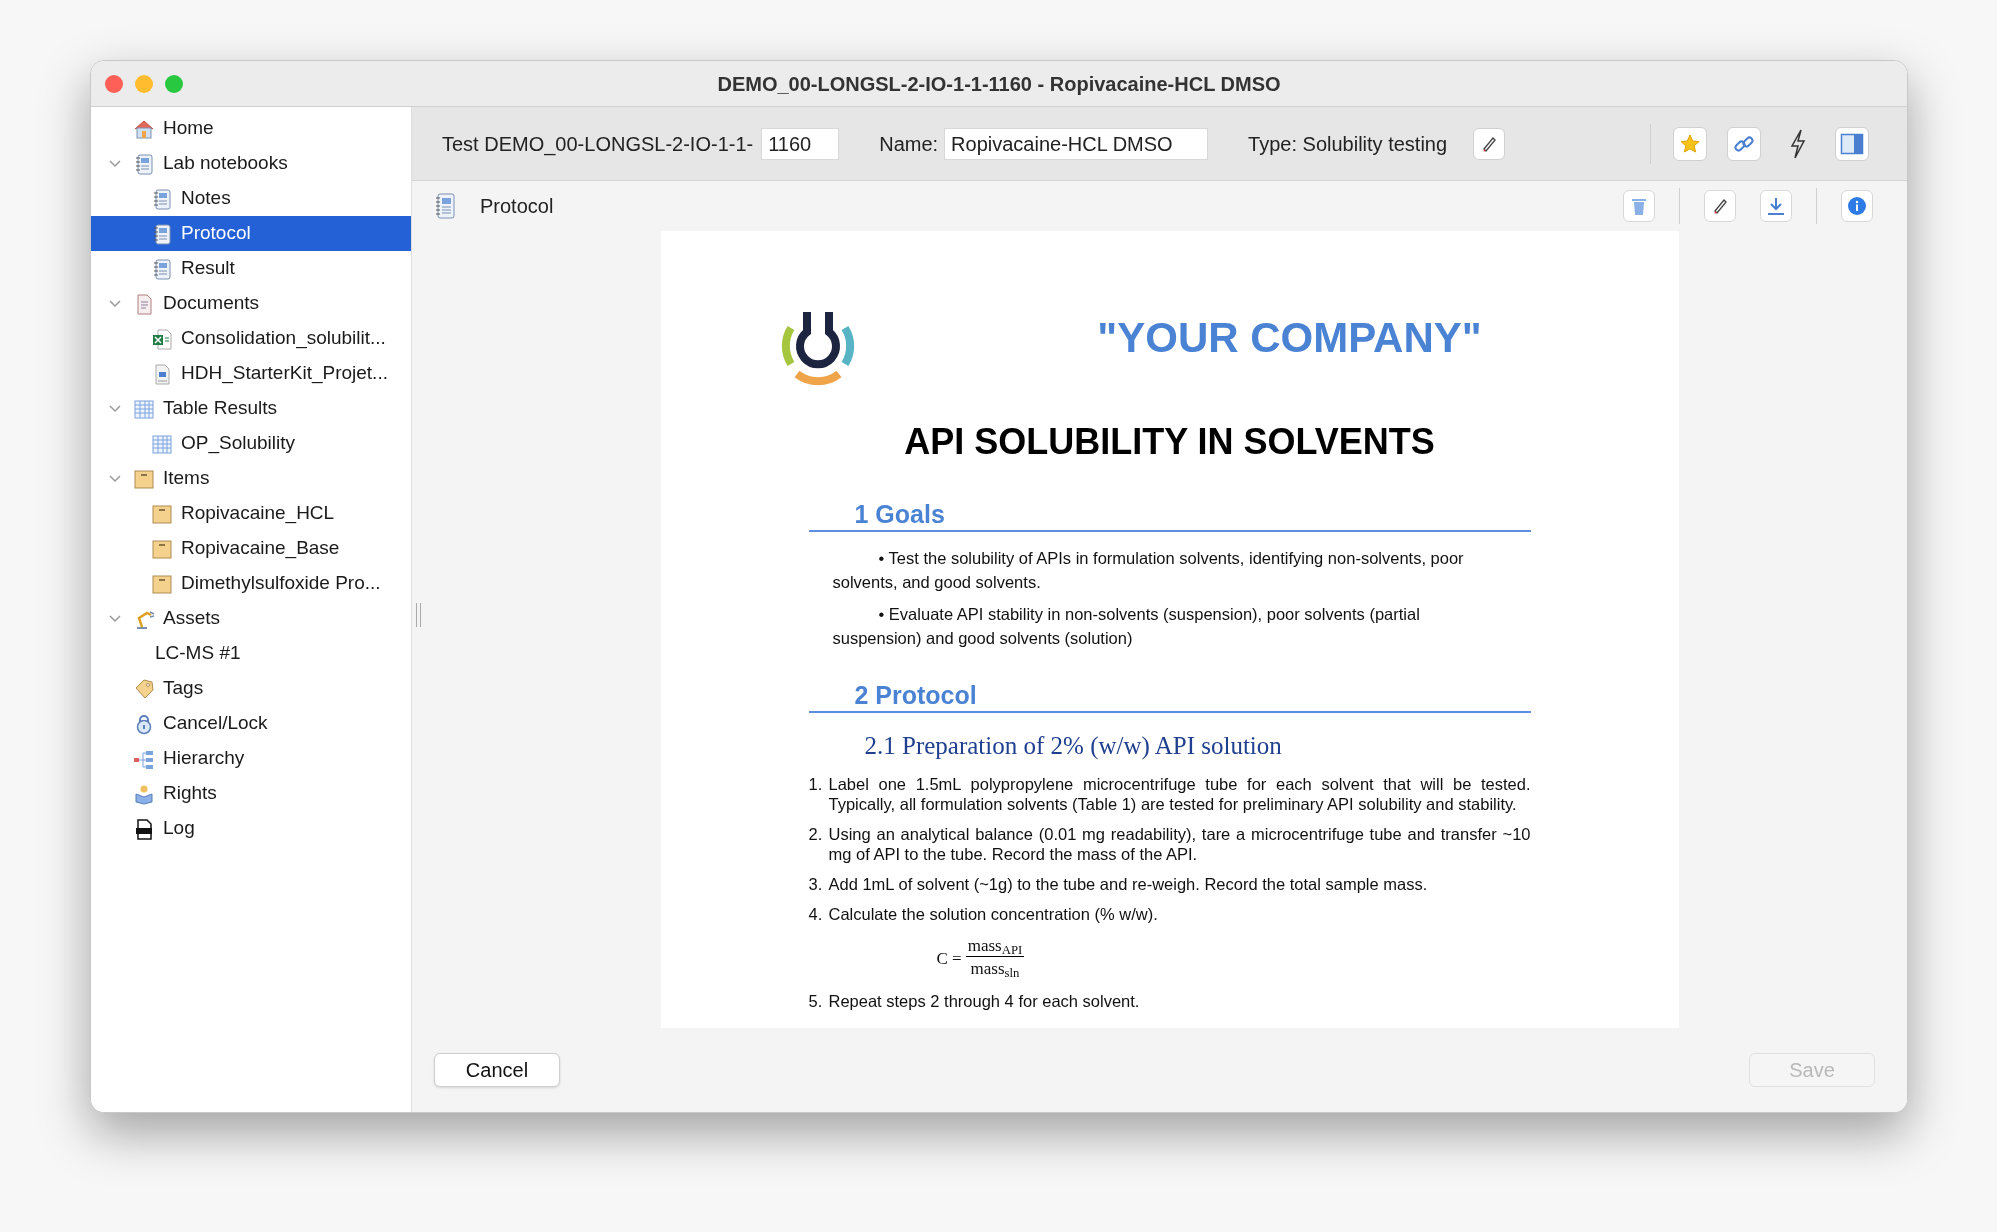 This screenshot has width=1997, height=1232. Describe the element at coordinates (251, 478) in the screenshot. I see `sidebar-item: Items` at that location.